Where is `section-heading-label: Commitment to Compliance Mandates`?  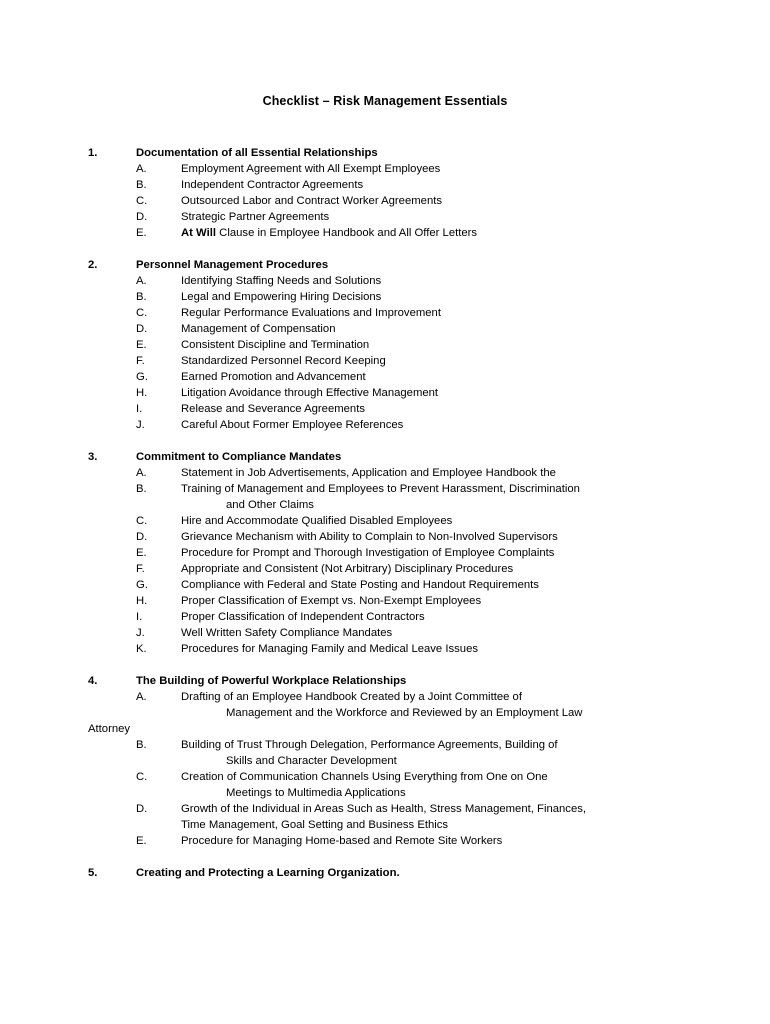
section-heading-label: Commitment to Compliance Mandates is located at coordinates (239, 457).